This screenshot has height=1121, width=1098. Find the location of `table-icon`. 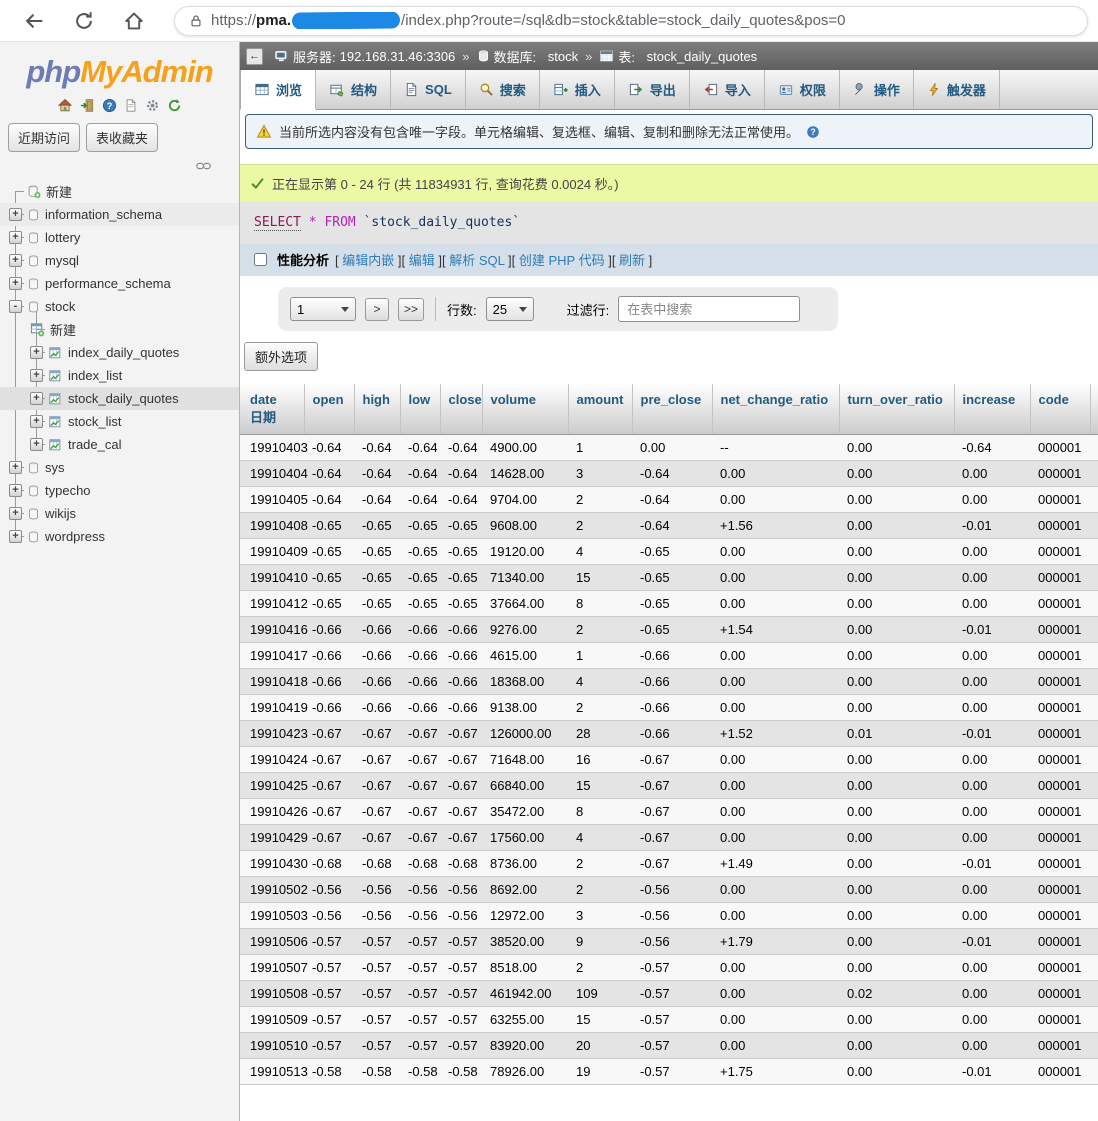

table-icon is located at coordinates (55, 399).